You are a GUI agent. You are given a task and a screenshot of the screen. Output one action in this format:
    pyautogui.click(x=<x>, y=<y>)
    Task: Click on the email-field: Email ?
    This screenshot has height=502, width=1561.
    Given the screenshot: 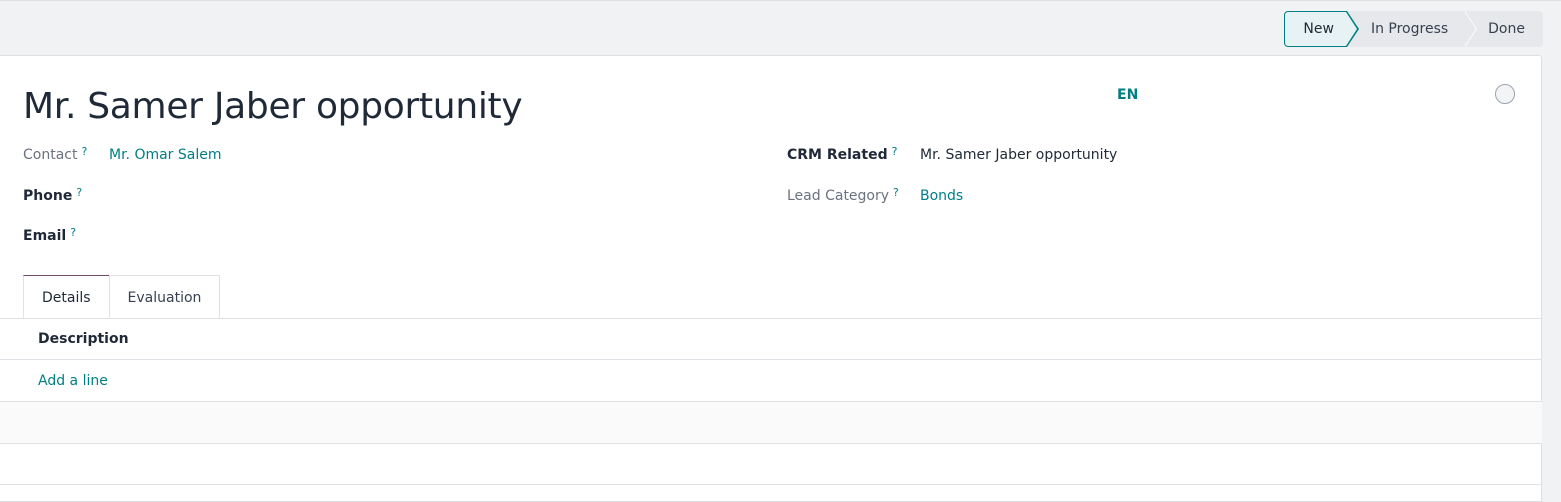 What is the action you would take?
    pyautogui.click(x=49, y=235)
    